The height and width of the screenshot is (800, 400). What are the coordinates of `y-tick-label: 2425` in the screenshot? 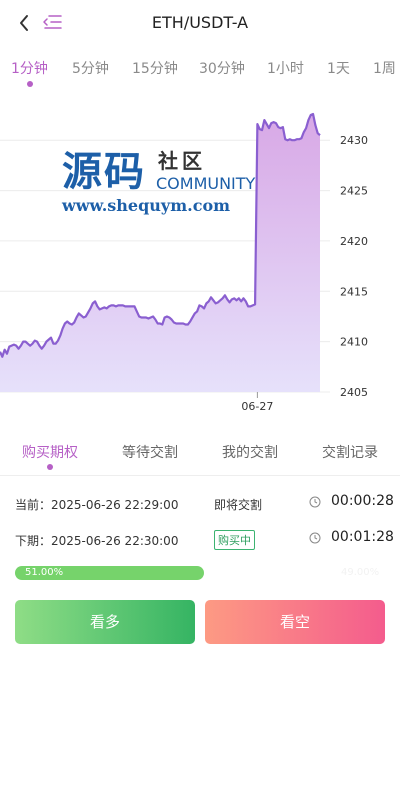 It's located at (354, 191).